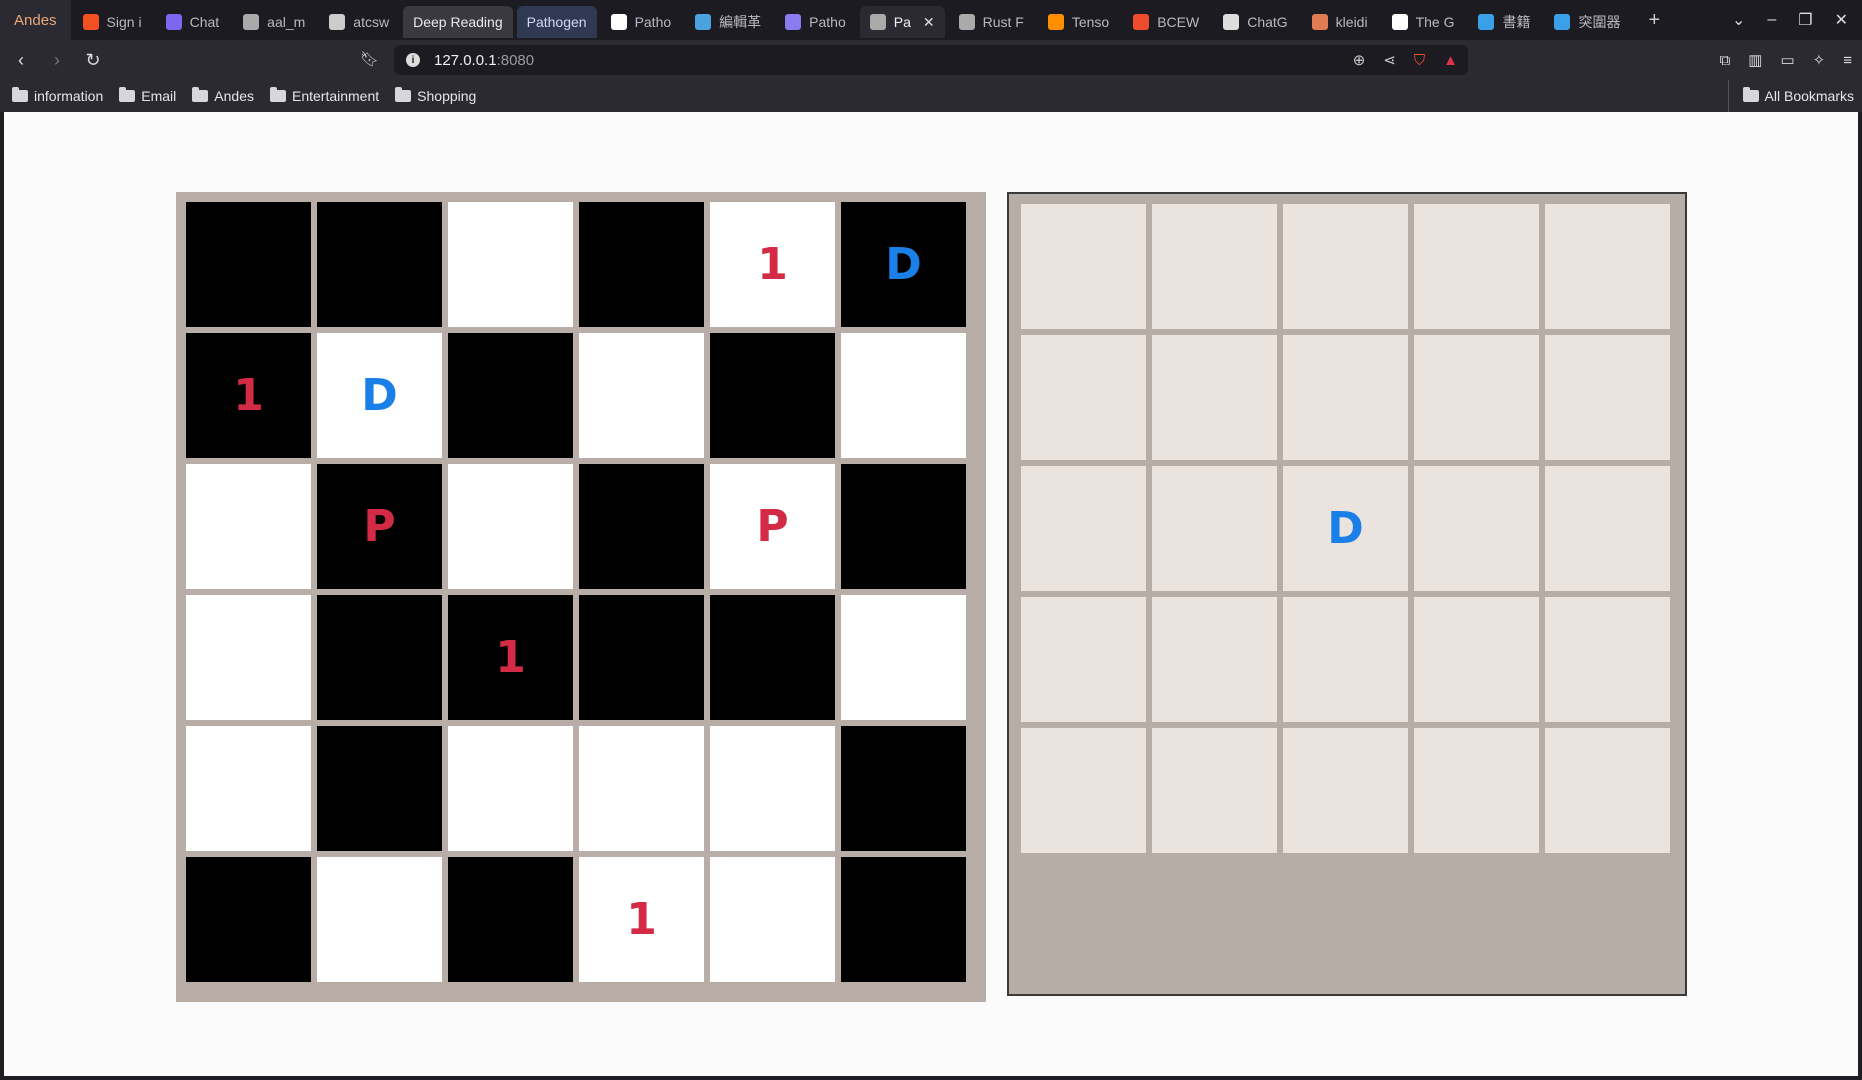  I want to click on menu-icon: ≡, so click(1847, 60).